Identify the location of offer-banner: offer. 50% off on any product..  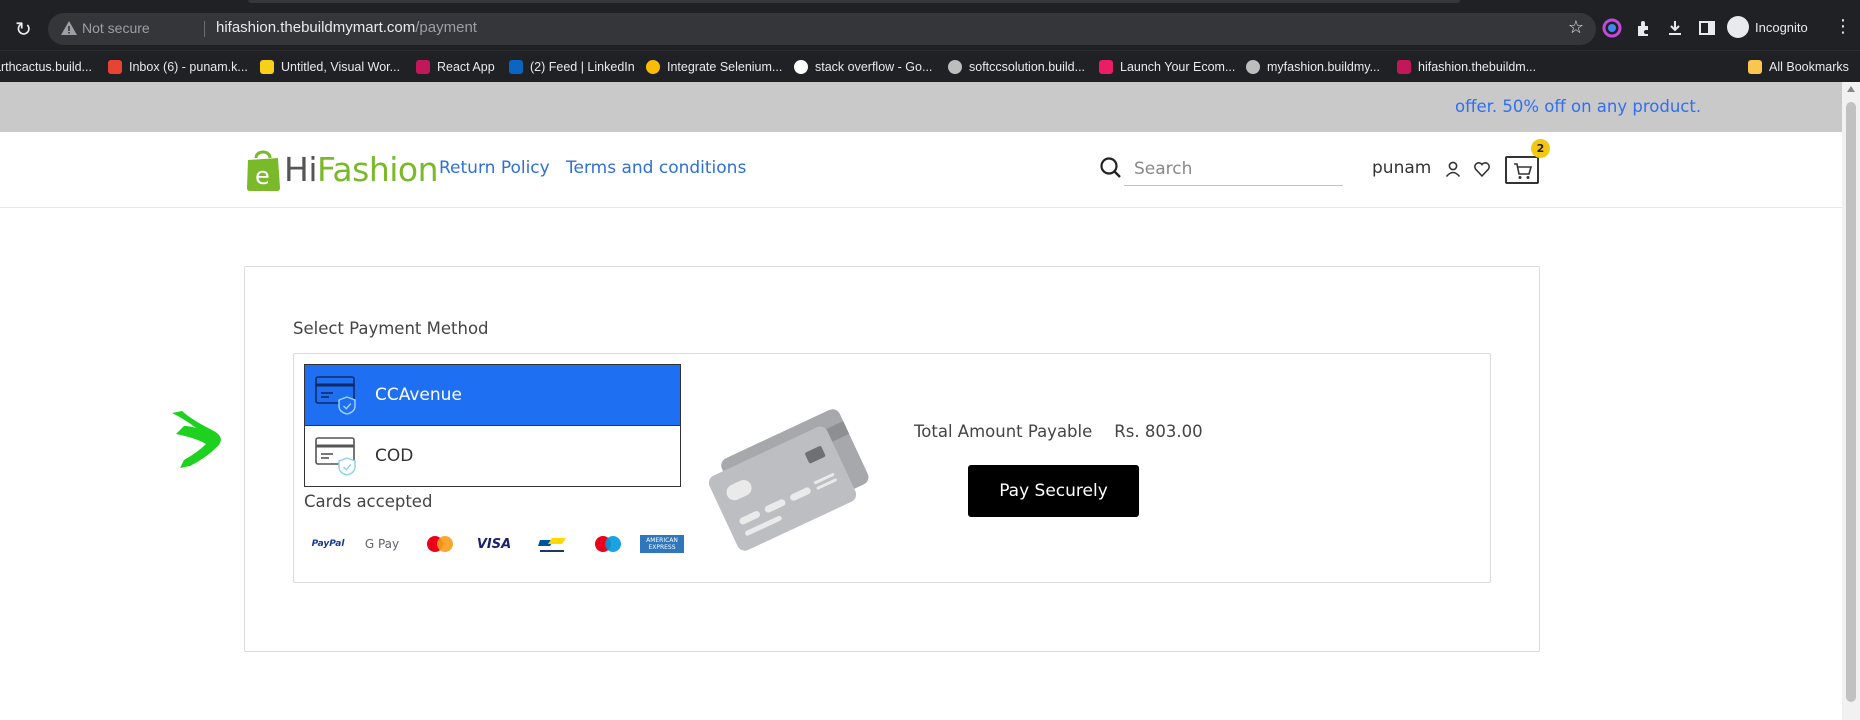
(921, 107).